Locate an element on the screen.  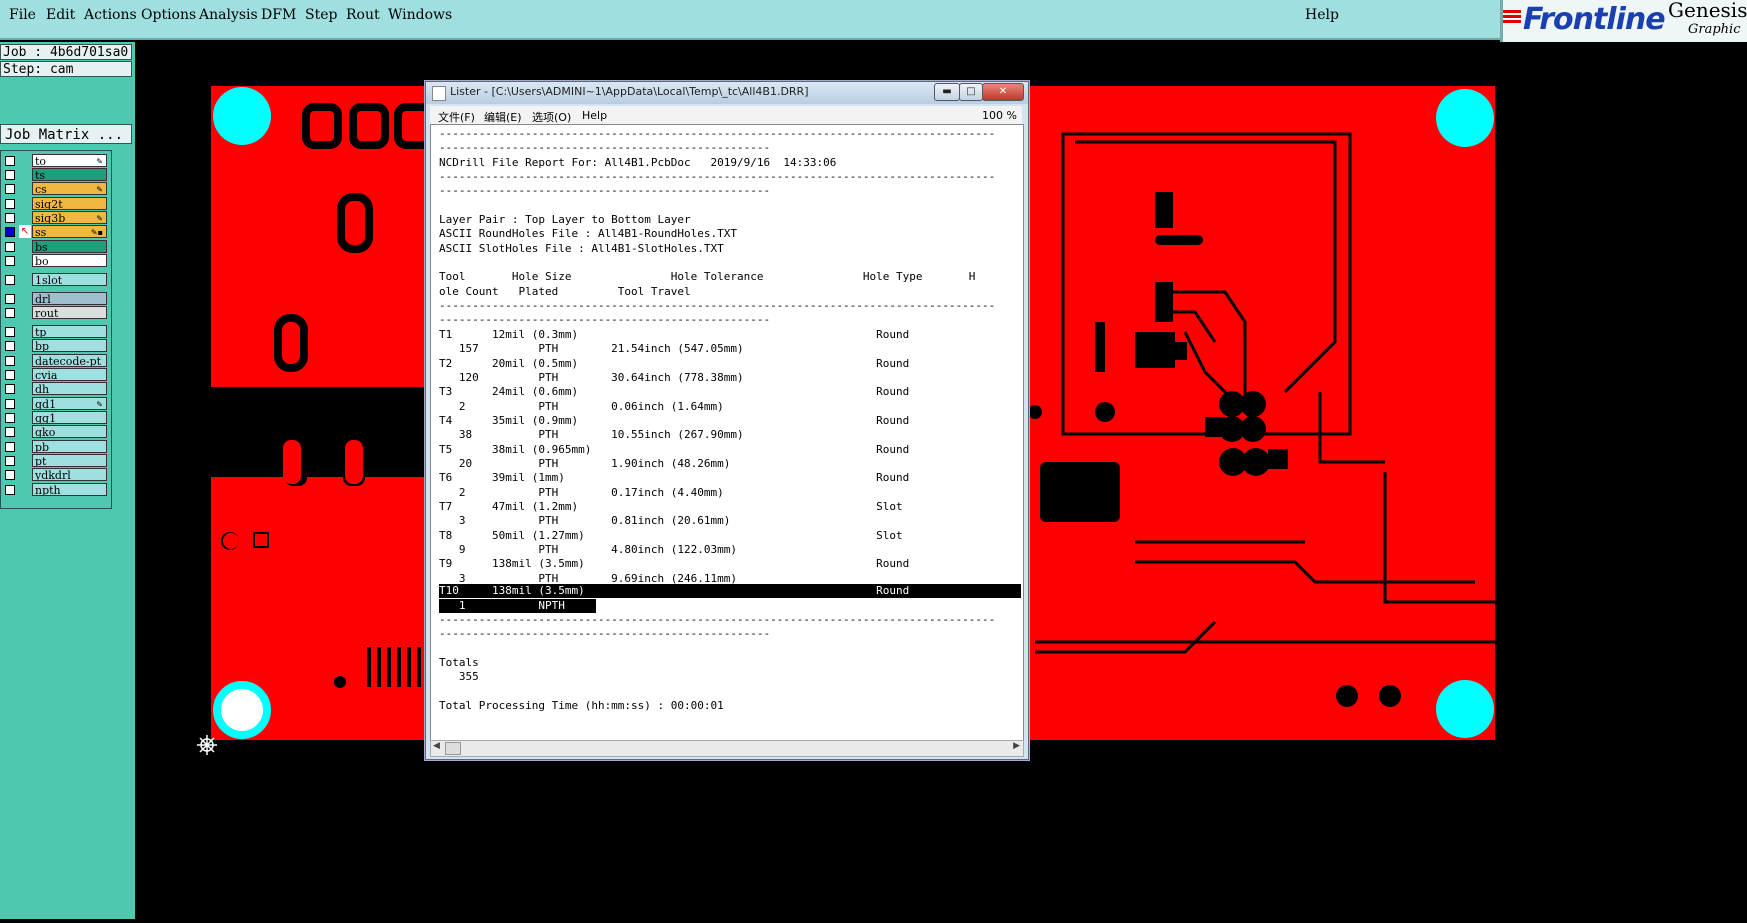
layer-name: bs is located at coordinates (69, 246).